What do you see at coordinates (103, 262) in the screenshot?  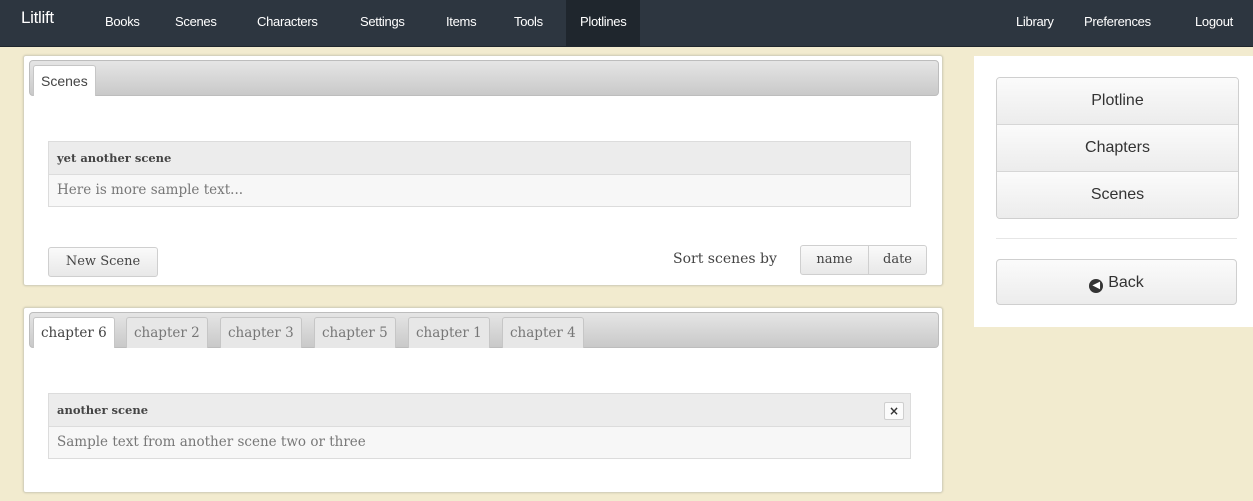 I see `new-scene-button: New Scene` at bounding box center [103, 262].